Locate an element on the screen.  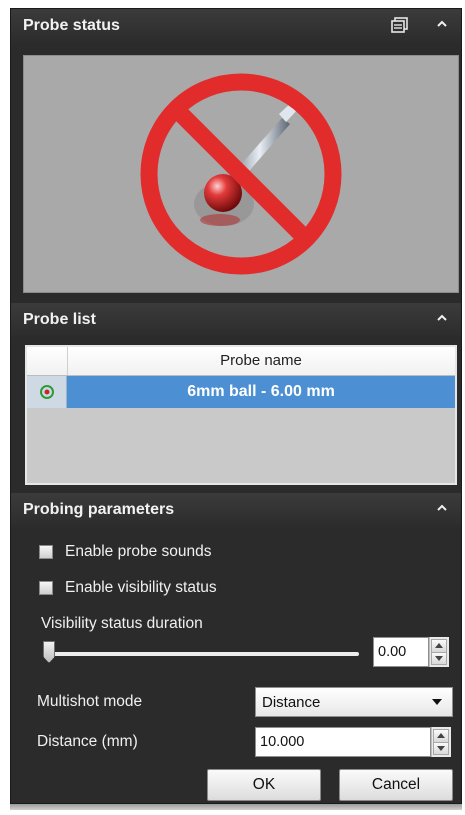
probe-status-title: Probe status is located at coordinates (71, 25).